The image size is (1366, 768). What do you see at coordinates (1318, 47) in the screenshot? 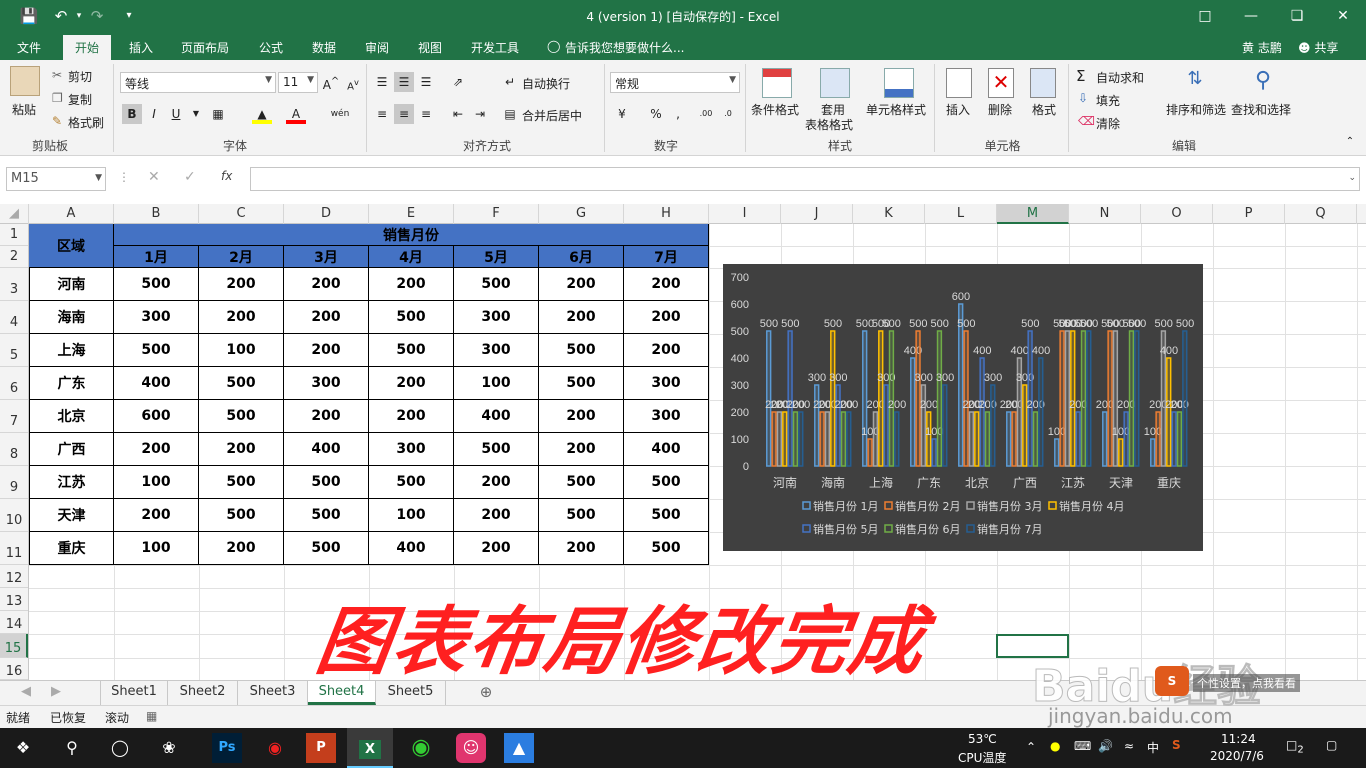
I see `share-button: ☻ 共享` at bounding box center [1318, 47].